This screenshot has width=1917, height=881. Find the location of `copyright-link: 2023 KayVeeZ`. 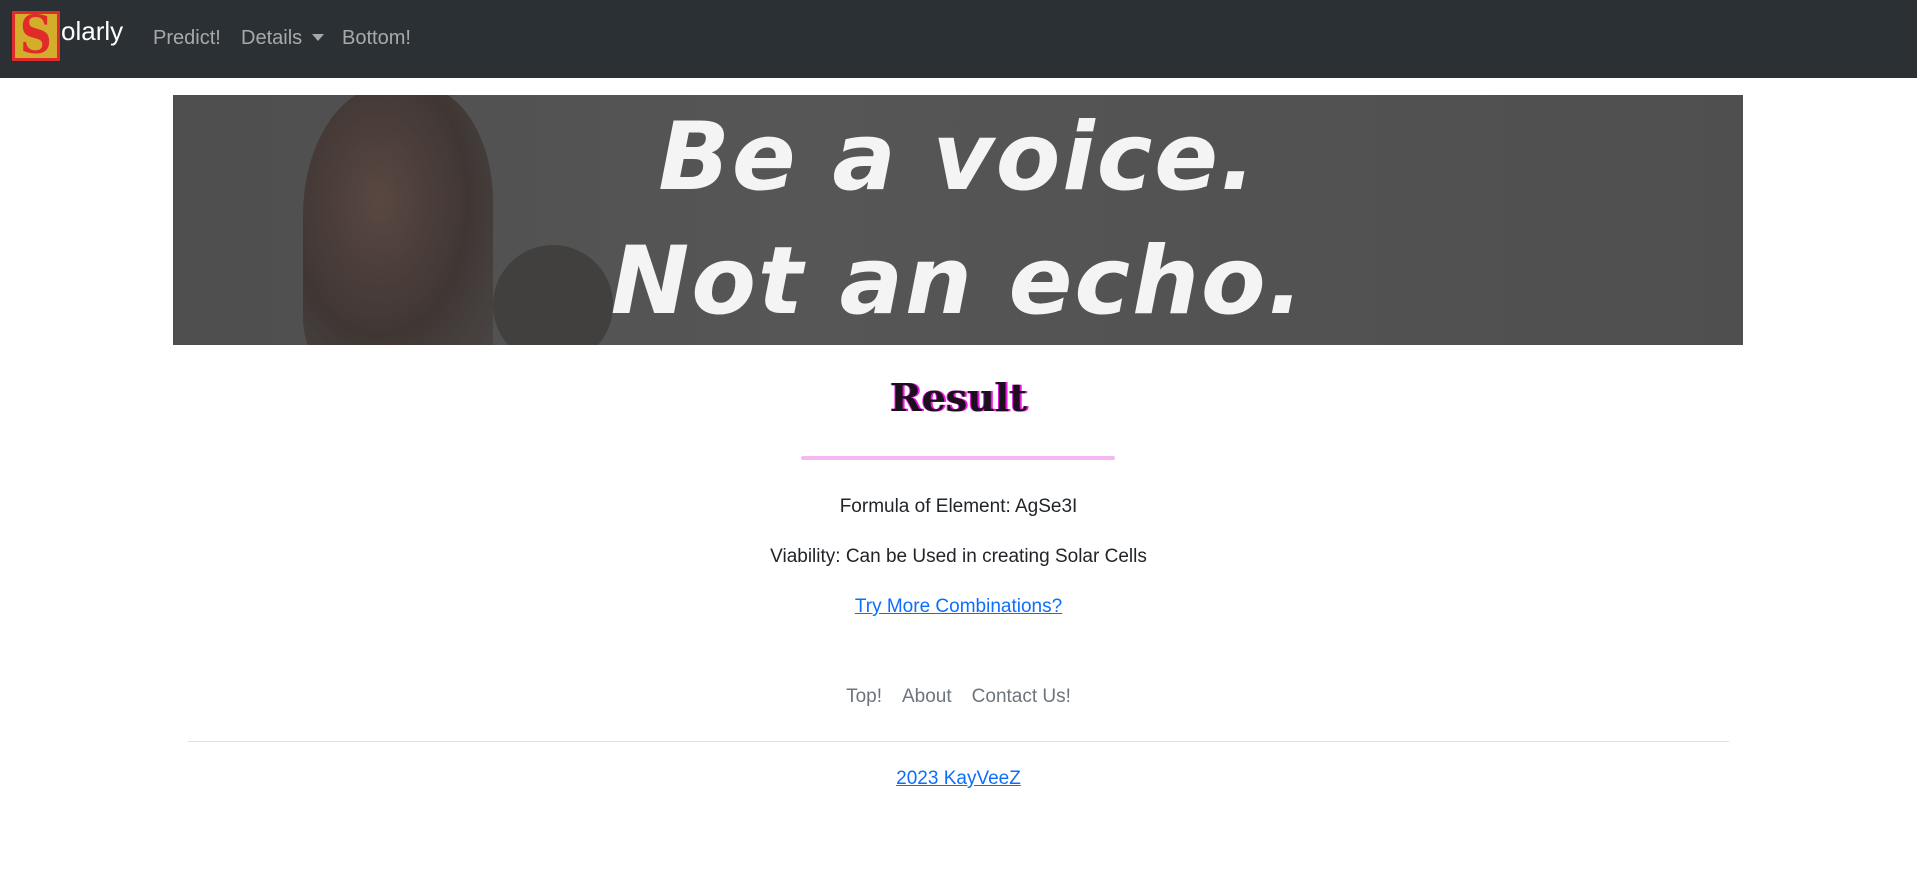

copyright-link: 2023 KayVeeZ is located at coordinates (958, 778).